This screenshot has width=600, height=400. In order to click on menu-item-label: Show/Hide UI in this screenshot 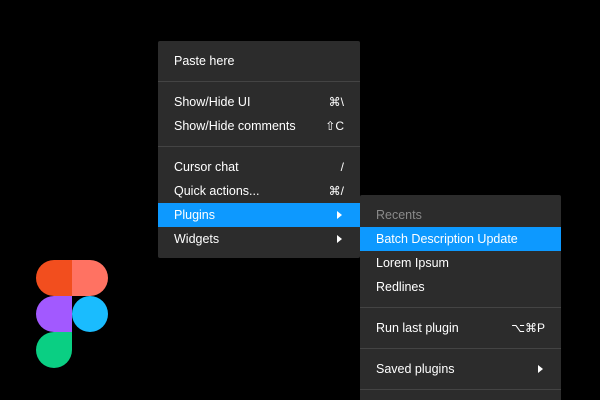, I will do `click(212, 102)`.